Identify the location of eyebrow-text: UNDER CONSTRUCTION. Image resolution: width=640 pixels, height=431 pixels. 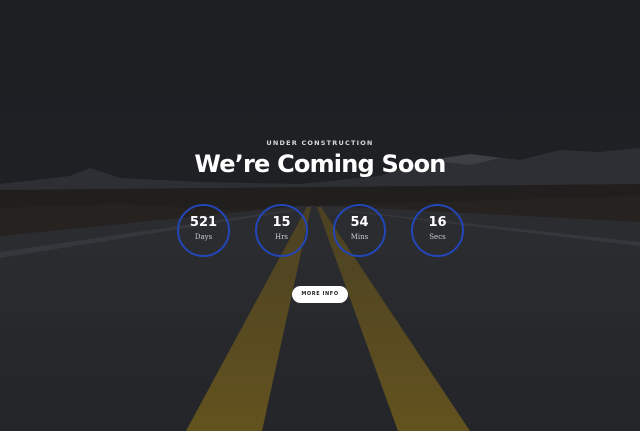
(320, 143).